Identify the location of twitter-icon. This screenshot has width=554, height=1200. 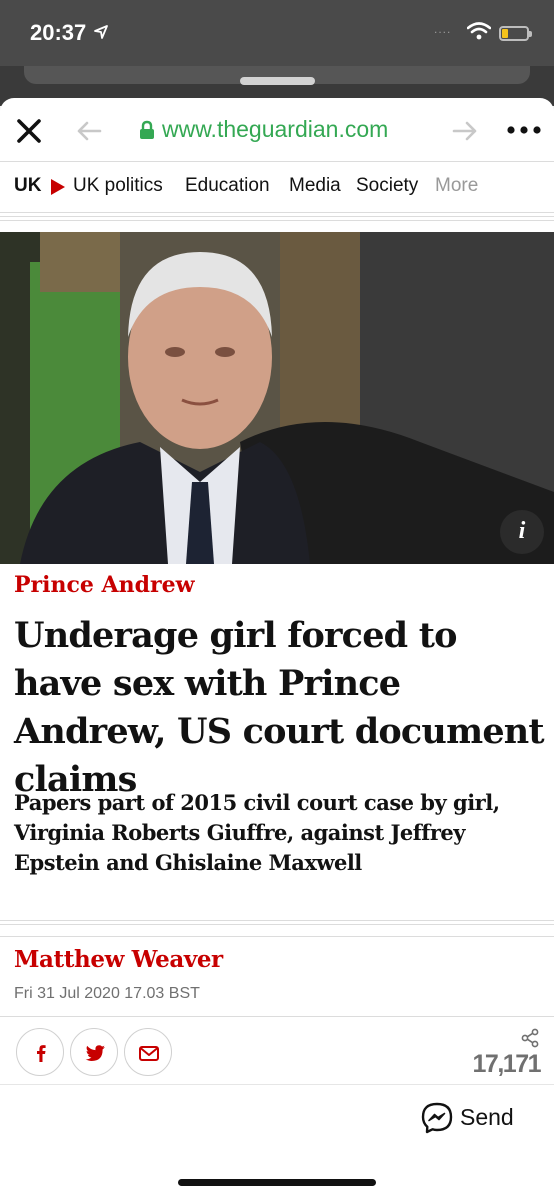
(95, 1053).